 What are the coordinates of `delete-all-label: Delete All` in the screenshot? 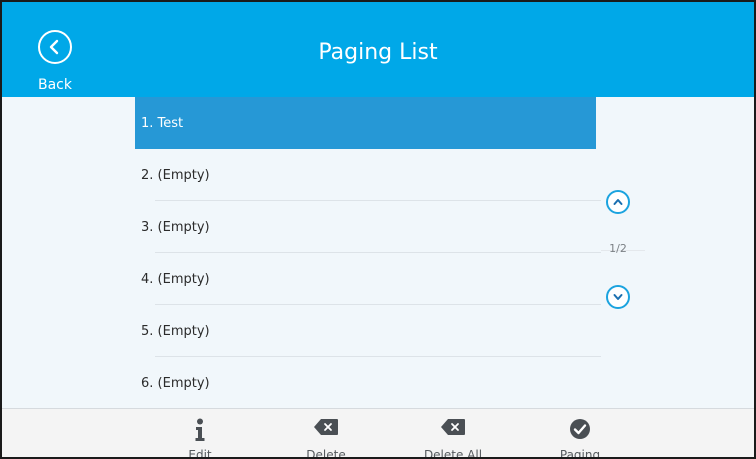 It's located at (453, 453).